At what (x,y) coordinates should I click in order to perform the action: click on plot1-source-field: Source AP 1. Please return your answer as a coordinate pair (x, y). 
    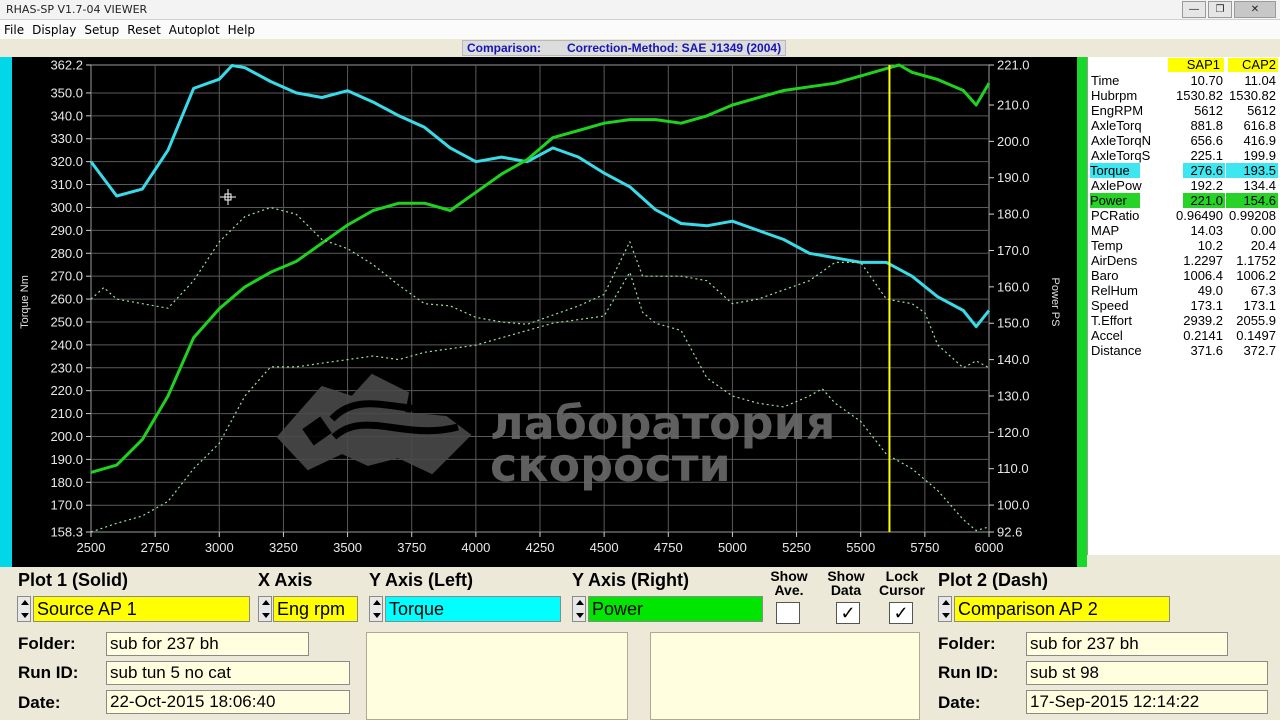
    Looking at the image, I should click on (141, 609).